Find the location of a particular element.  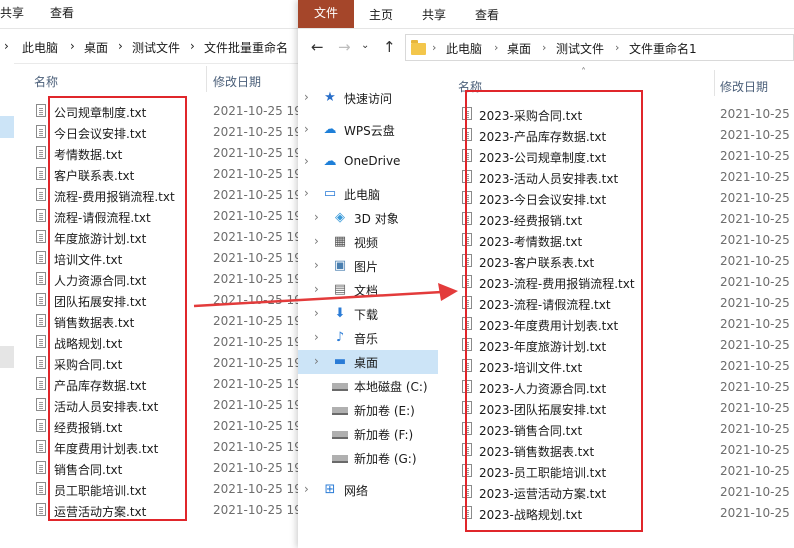

left-address-bar: › 此电脑 › 桌面 › 测试文件 › 文件批量重命名 is located at coordinates (150, 46).